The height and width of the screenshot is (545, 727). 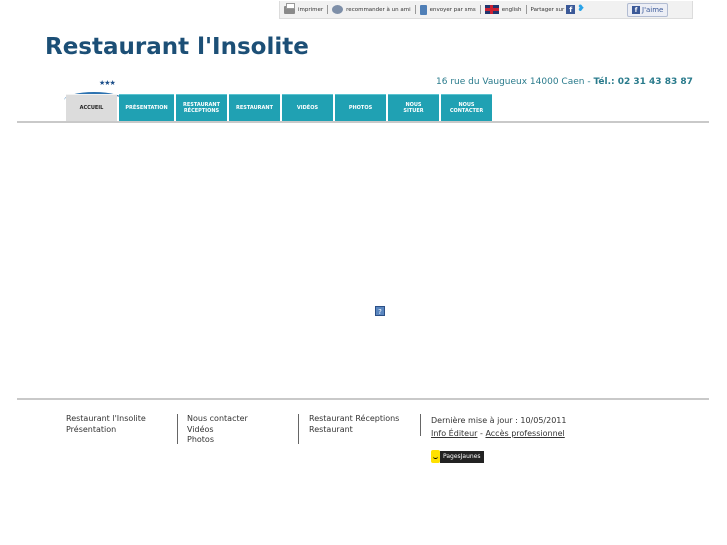 I want to click on tab-label: Restaurant Réceptions, so click(x=201, y=108).